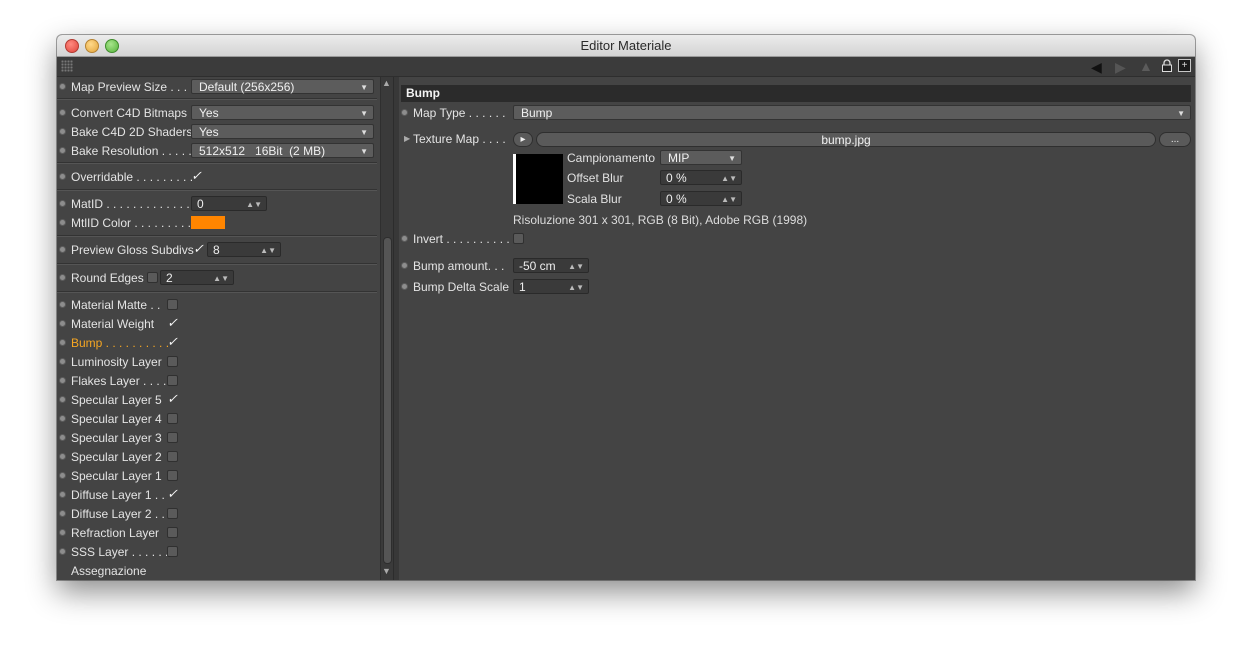 This screenshot has width=1252, height=659. I want to click on bake-resolution-dropdown: 512x512 16Bit (2 MB) ▼, so click(282, 150).